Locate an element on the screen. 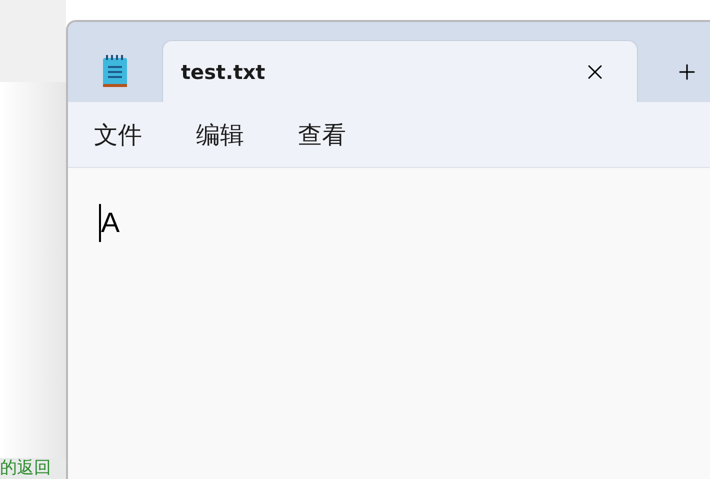 The width and height of the screenshot is (710, 479). background-text: 的返回 is located at coordinates (33, 468).